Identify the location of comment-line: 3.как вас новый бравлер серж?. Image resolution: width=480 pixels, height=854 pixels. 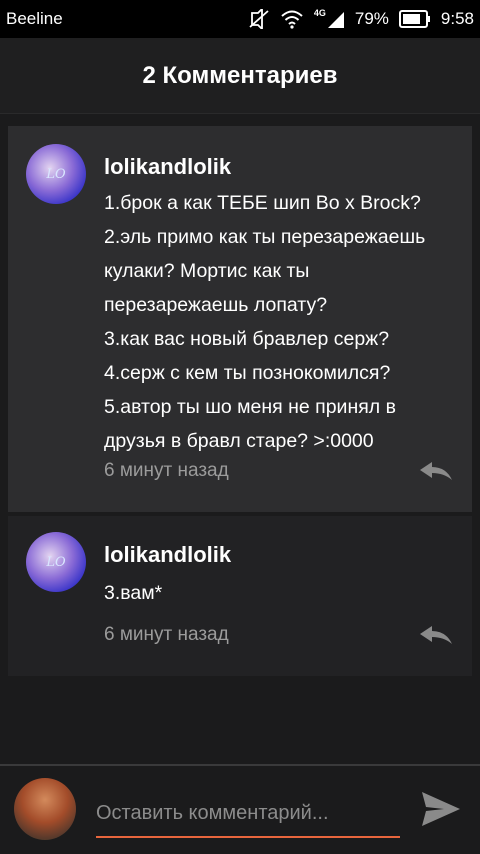
(247, 339).